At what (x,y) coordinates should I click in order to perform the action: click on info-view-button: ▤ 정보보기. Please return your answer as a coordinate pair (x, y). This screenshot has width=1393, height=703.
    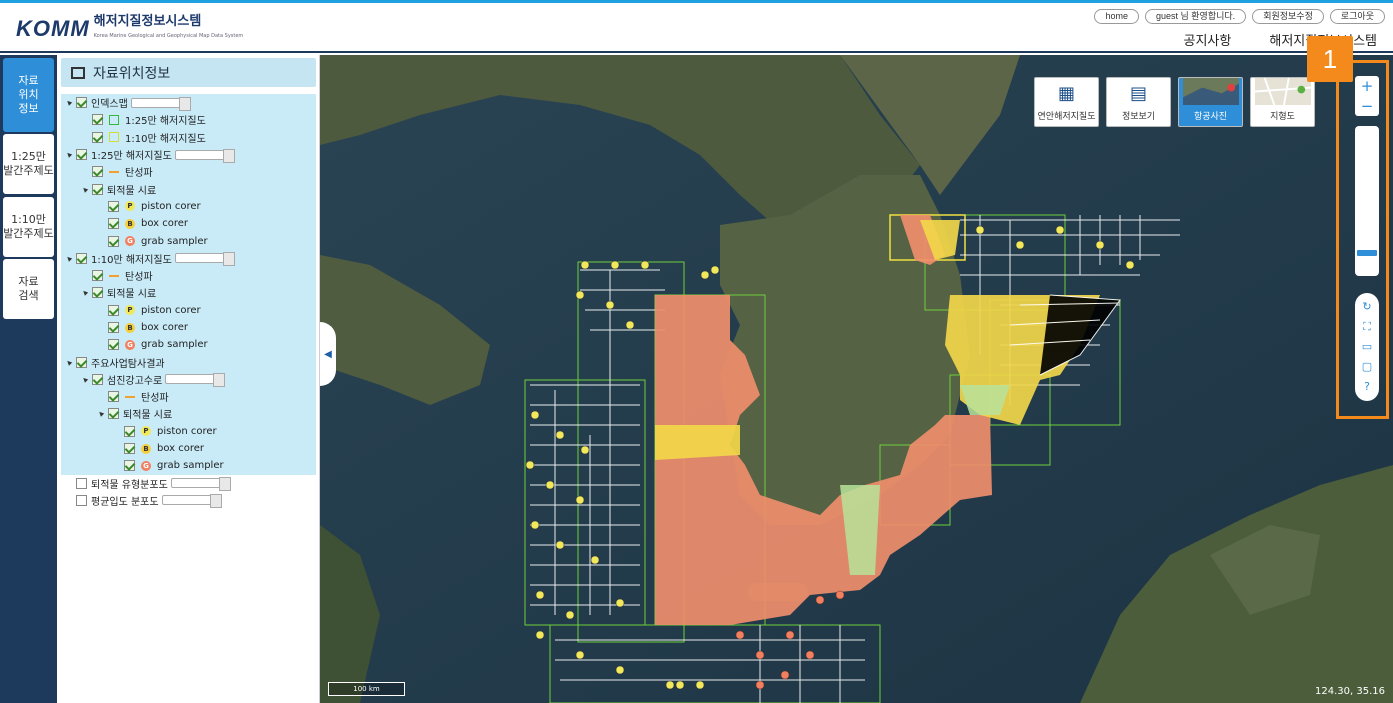
    Looking at the image, I should click on (1138, 102).